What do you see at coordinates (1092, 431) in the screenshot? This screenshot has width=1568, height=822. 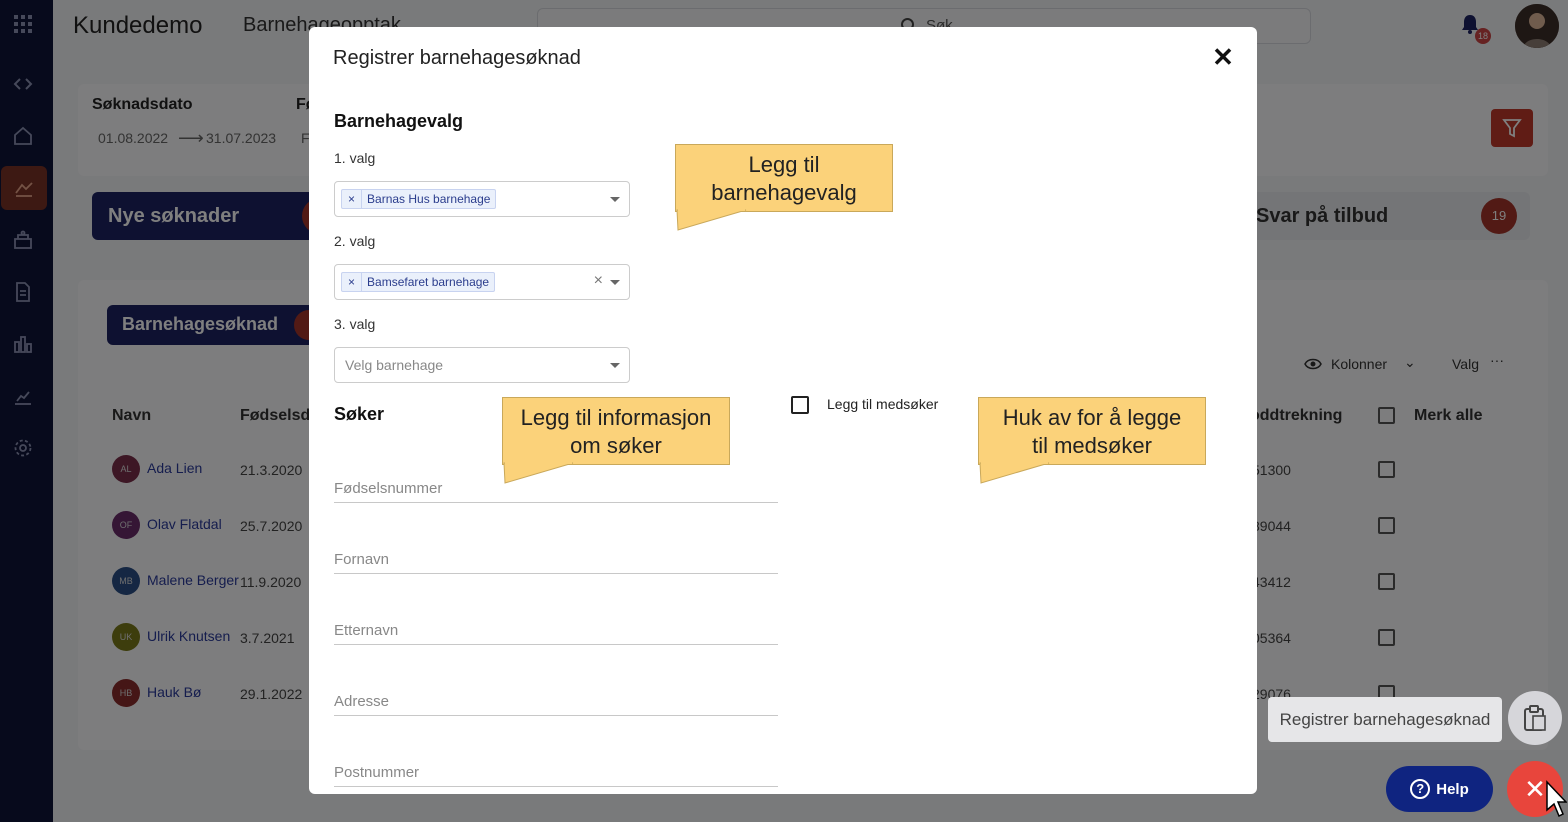 I see `callout-co-applicant: Huk av for å legge til medsøker` at bounding box center [1092, 431].